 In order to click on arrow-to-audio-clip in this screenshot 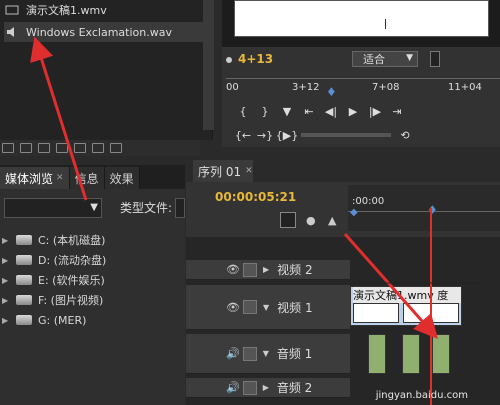, I will do `click(390, 286)`.